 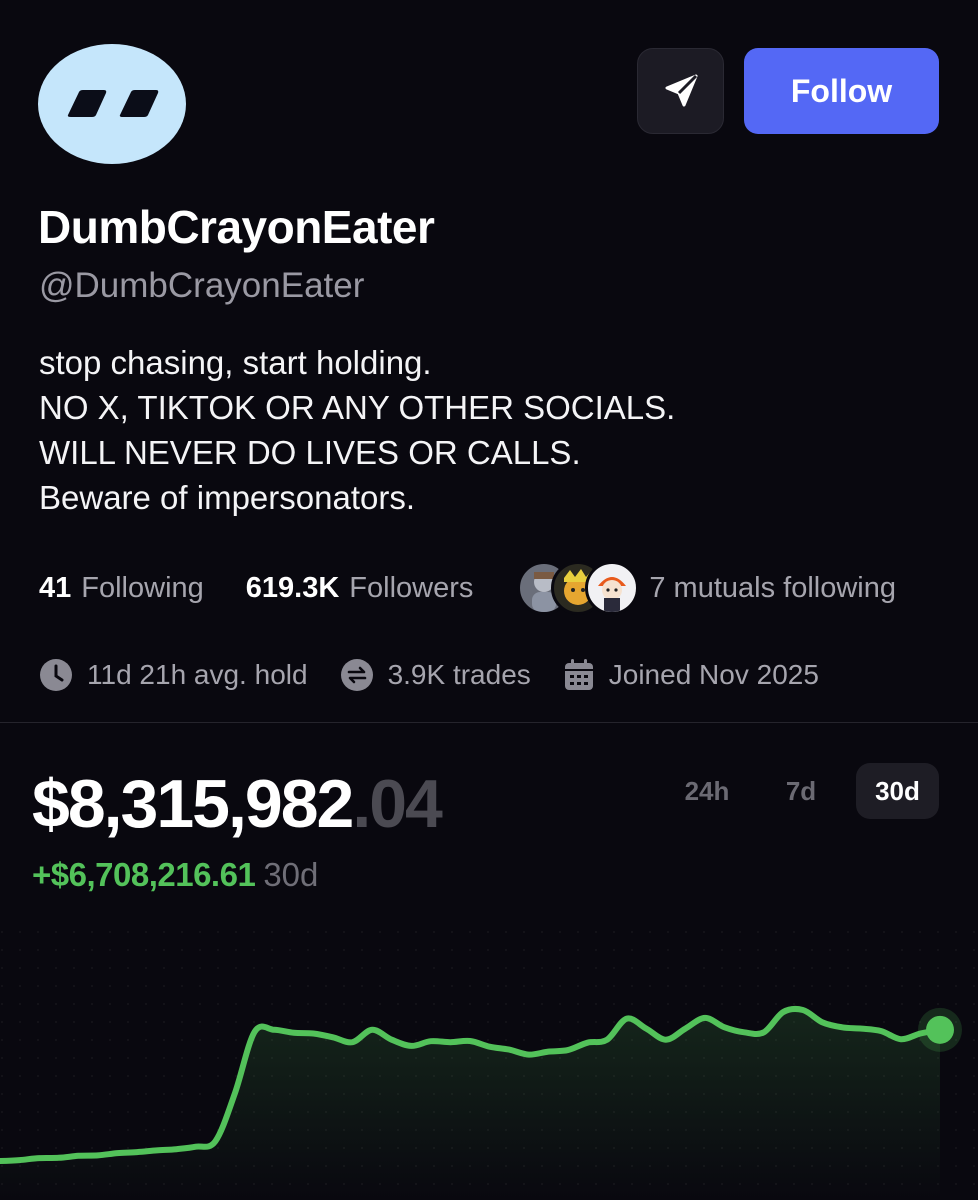 What do you see at coordinates (397, 804) in the screenshot?
I see `balance-decimal: .04` at bounding box center [397, 804].